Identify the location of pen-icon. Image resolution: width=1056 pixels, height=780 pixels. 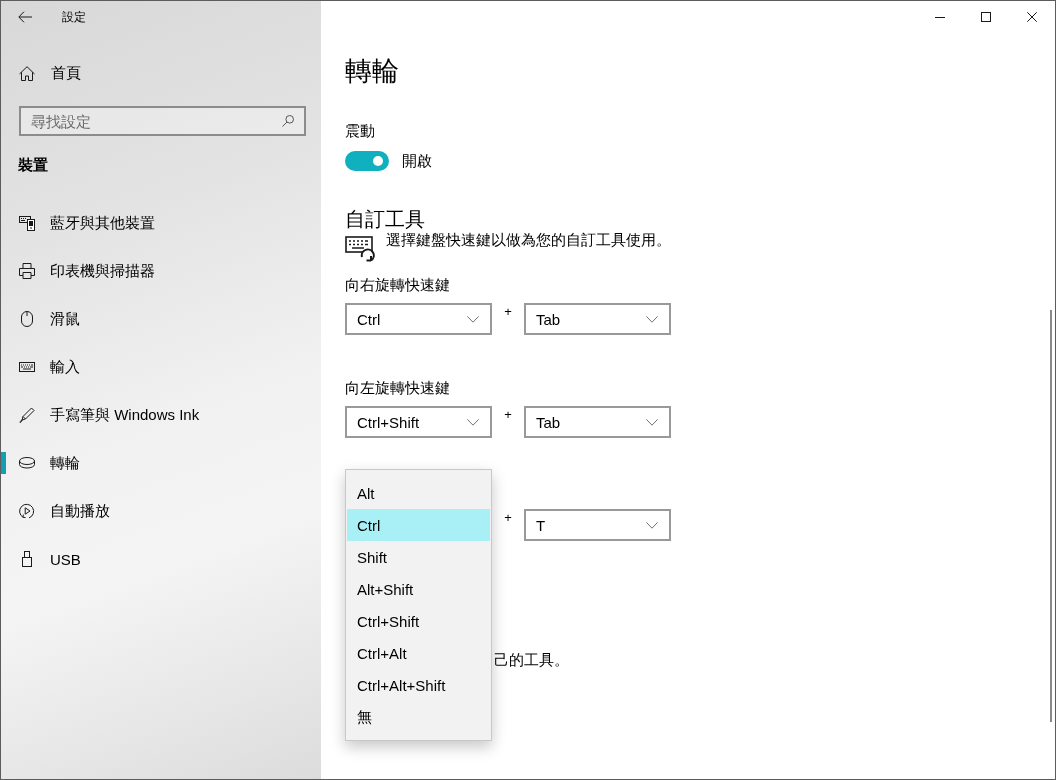
(27, 415).